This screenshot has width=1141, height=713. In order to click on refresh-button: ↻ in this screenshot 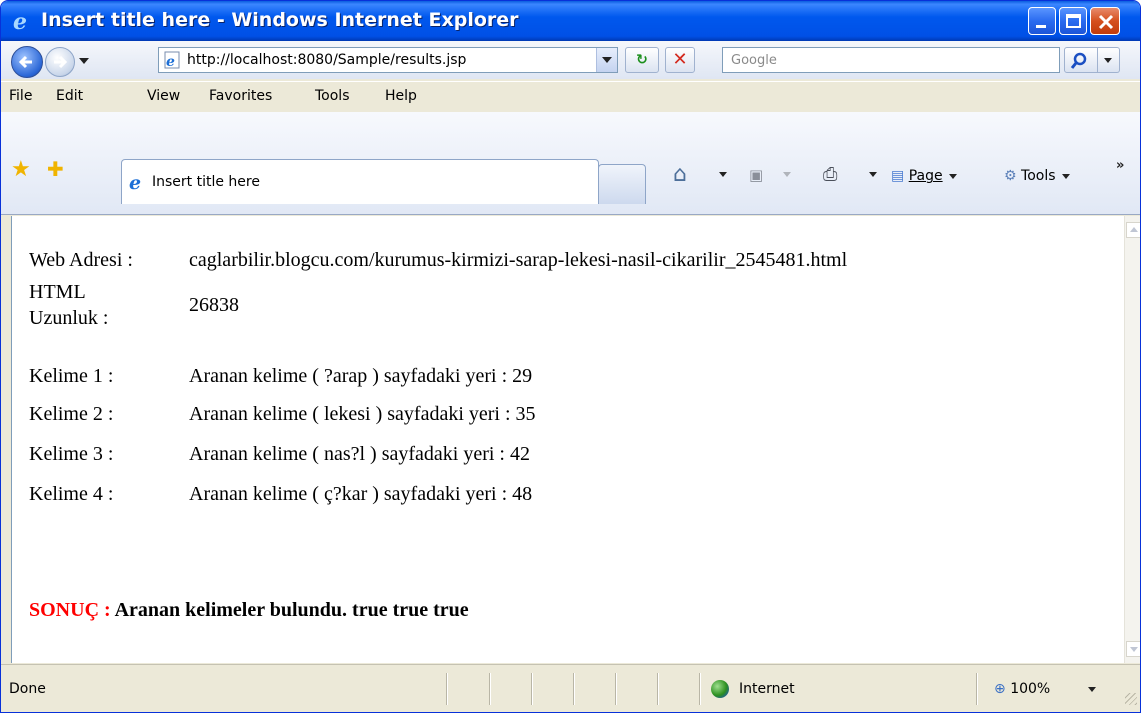, I will do `click(642, 60)`.